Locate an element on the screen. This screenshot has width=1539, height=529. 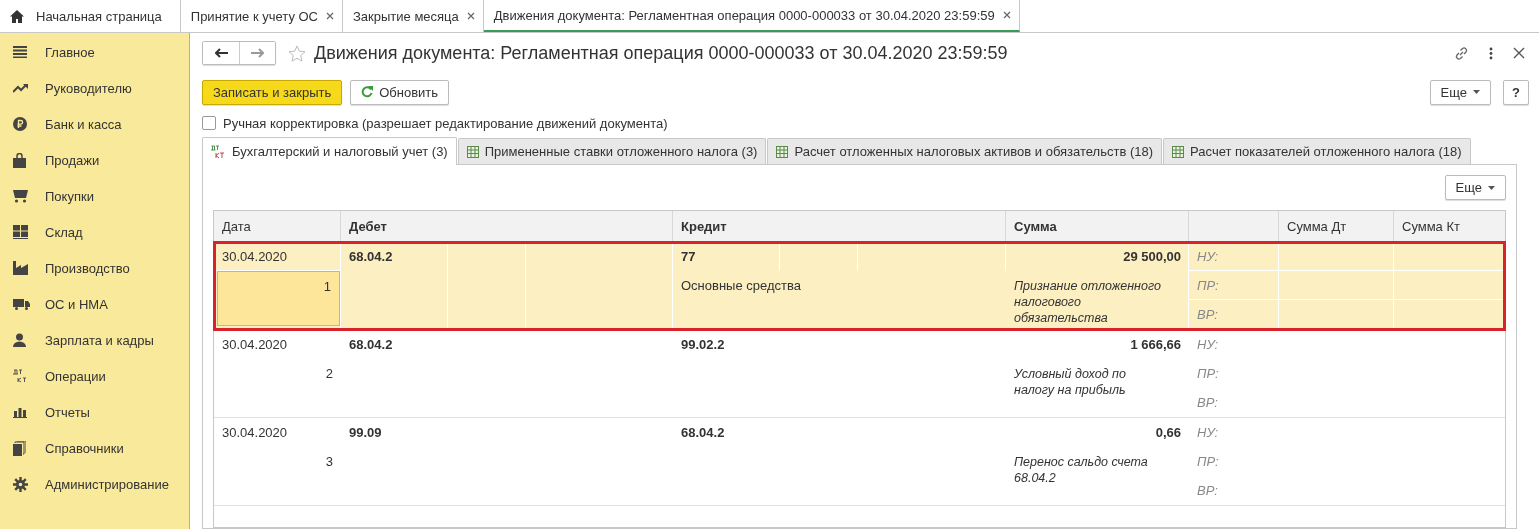
menu-icon is located at coordinates (20, 52).